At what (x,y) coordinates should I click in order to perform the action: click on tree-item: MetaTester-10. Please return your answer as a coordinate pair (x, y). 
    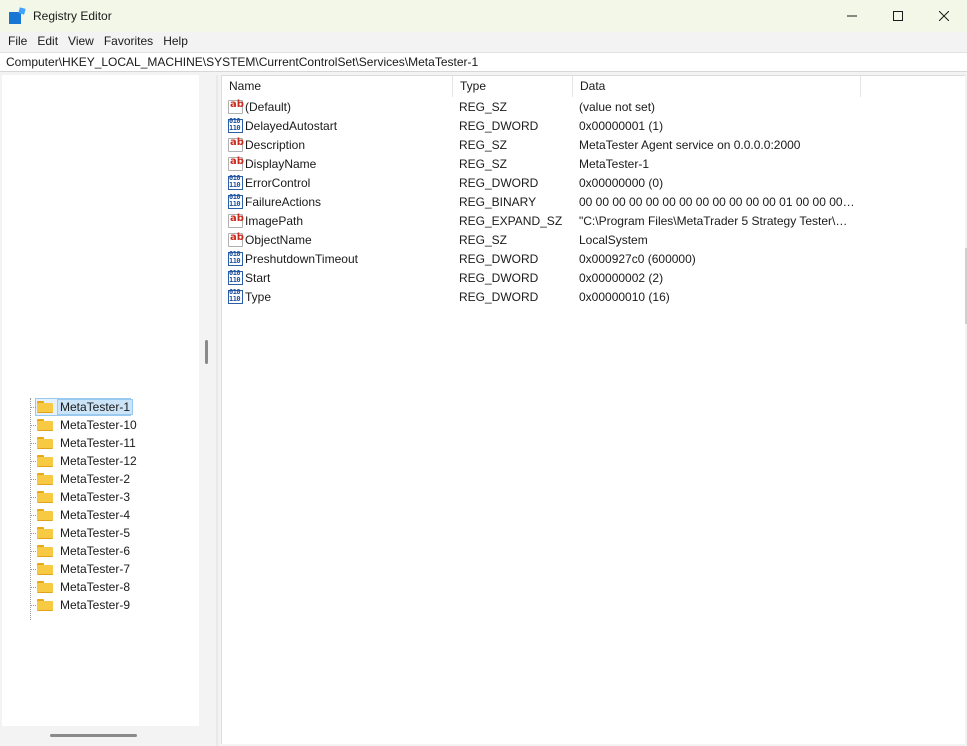
    Looking at the image, I should click on (100, 425).